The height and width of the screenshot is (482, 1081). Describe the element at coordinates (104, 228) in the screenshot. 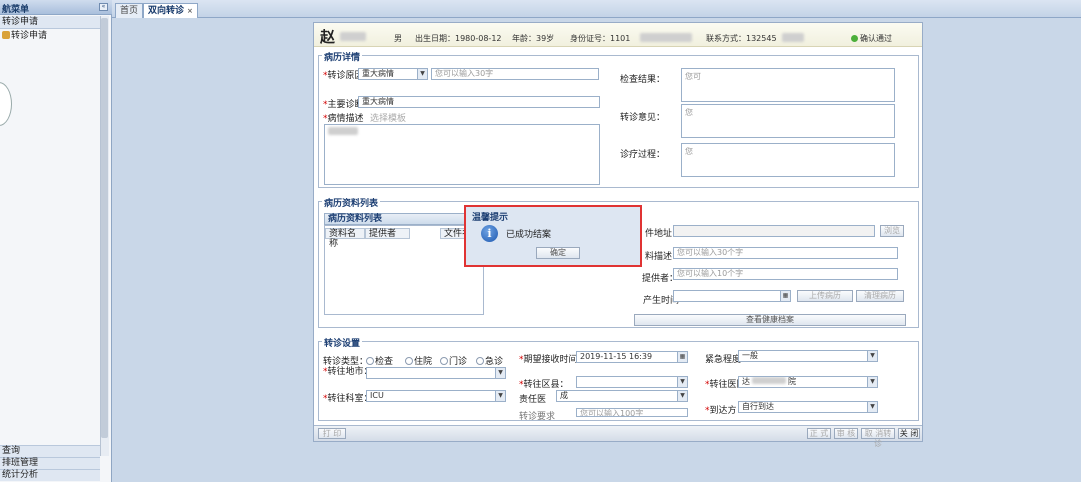

I see `sidebar-scroll-thumb` at that location.